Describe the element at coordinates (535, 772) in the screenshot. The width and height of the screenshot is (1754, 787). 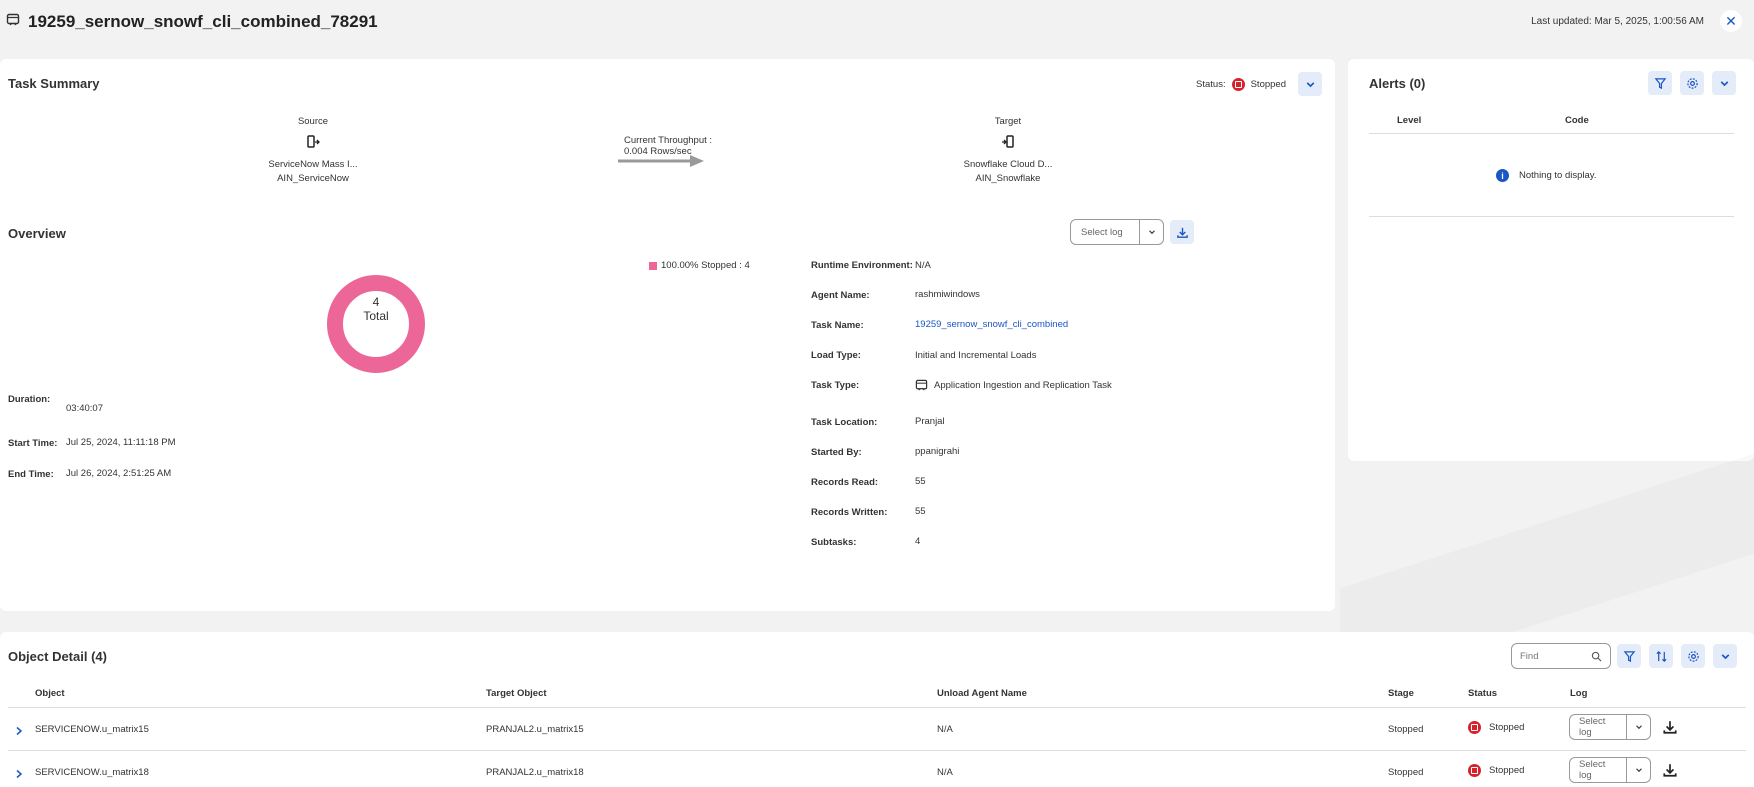
I see `target-object-name: PRANJAL2.u_matrix18` at that location.